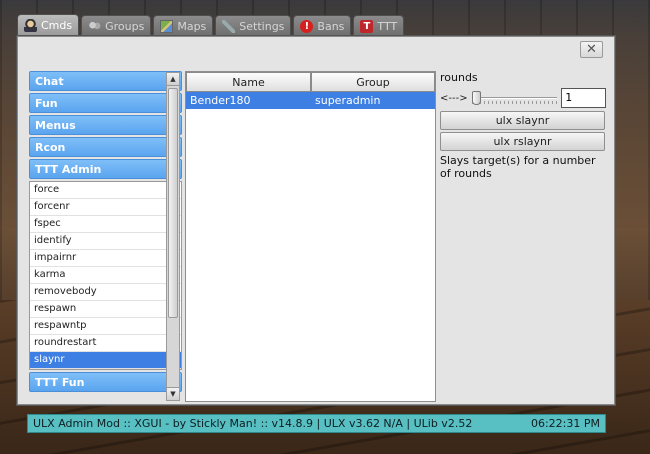 The height and width of the screenshot is (454, 650). What do you see at coordinates (454, 98) in the screenshot?
I see `slider-tag: <--->` at bounding box center [454, 98].